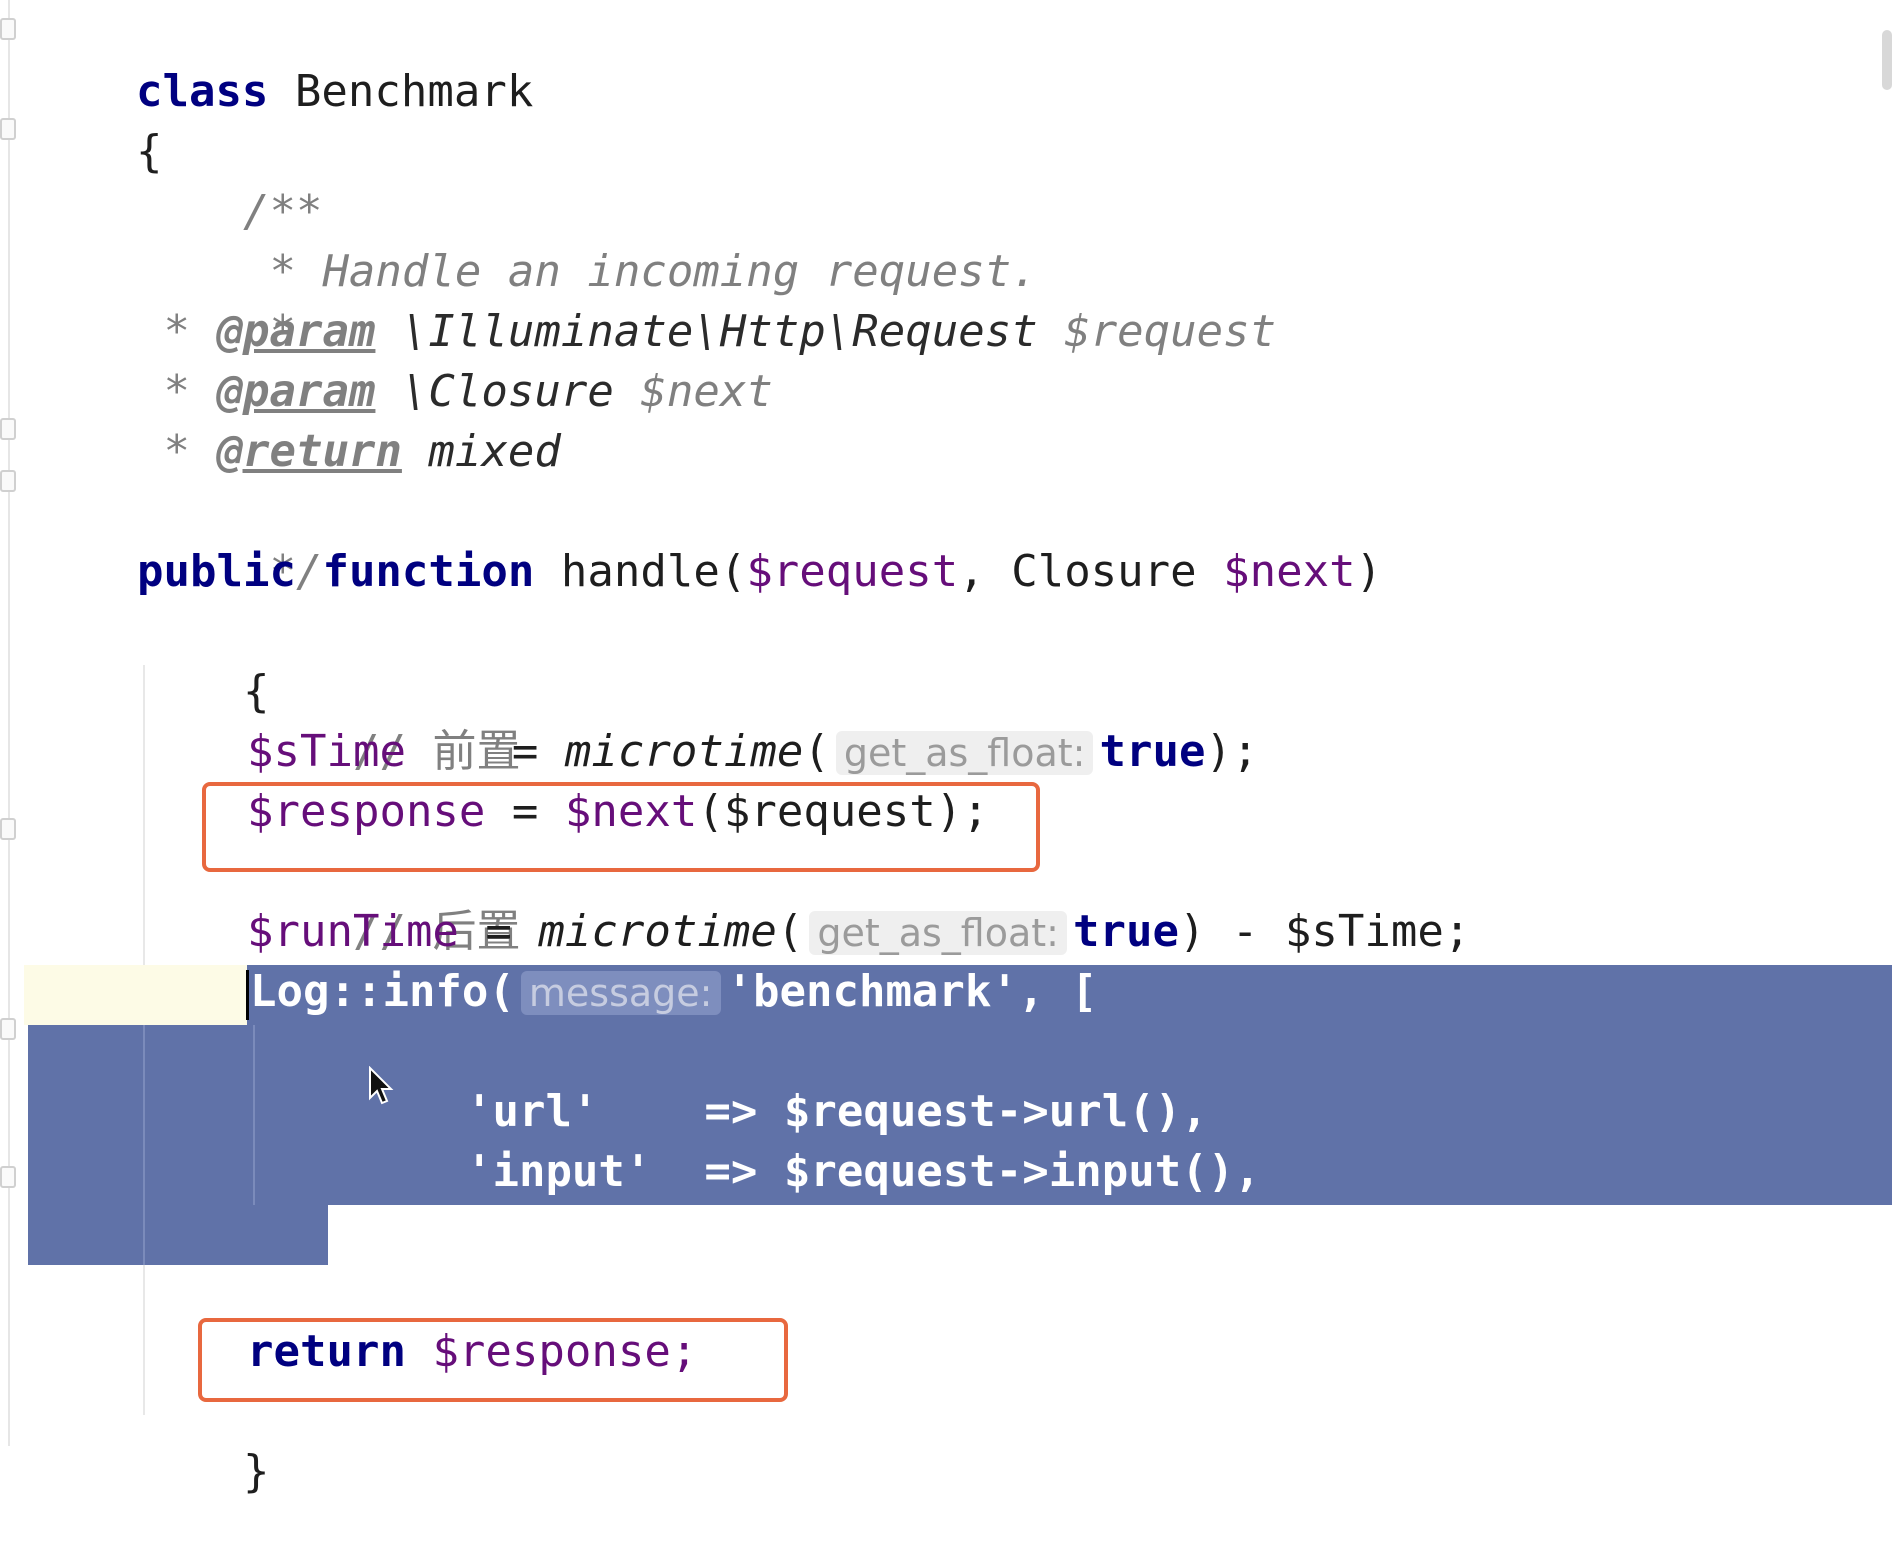 Image resolution: width=1892 pixels, height=1562 pixels. I want to click on code-line-doc-close: */, so click(229, 539).